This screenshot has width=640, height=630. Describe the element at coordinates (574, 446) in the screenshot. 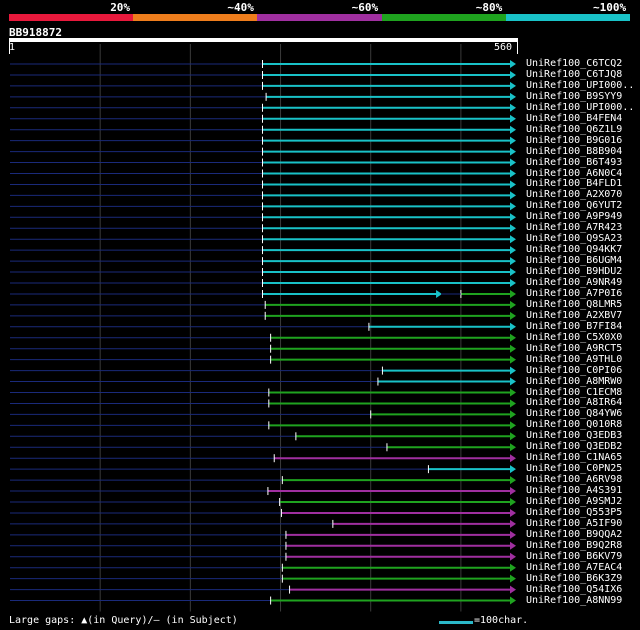

I see `hit-label: UniRef100_Q3EDB2` at that location.